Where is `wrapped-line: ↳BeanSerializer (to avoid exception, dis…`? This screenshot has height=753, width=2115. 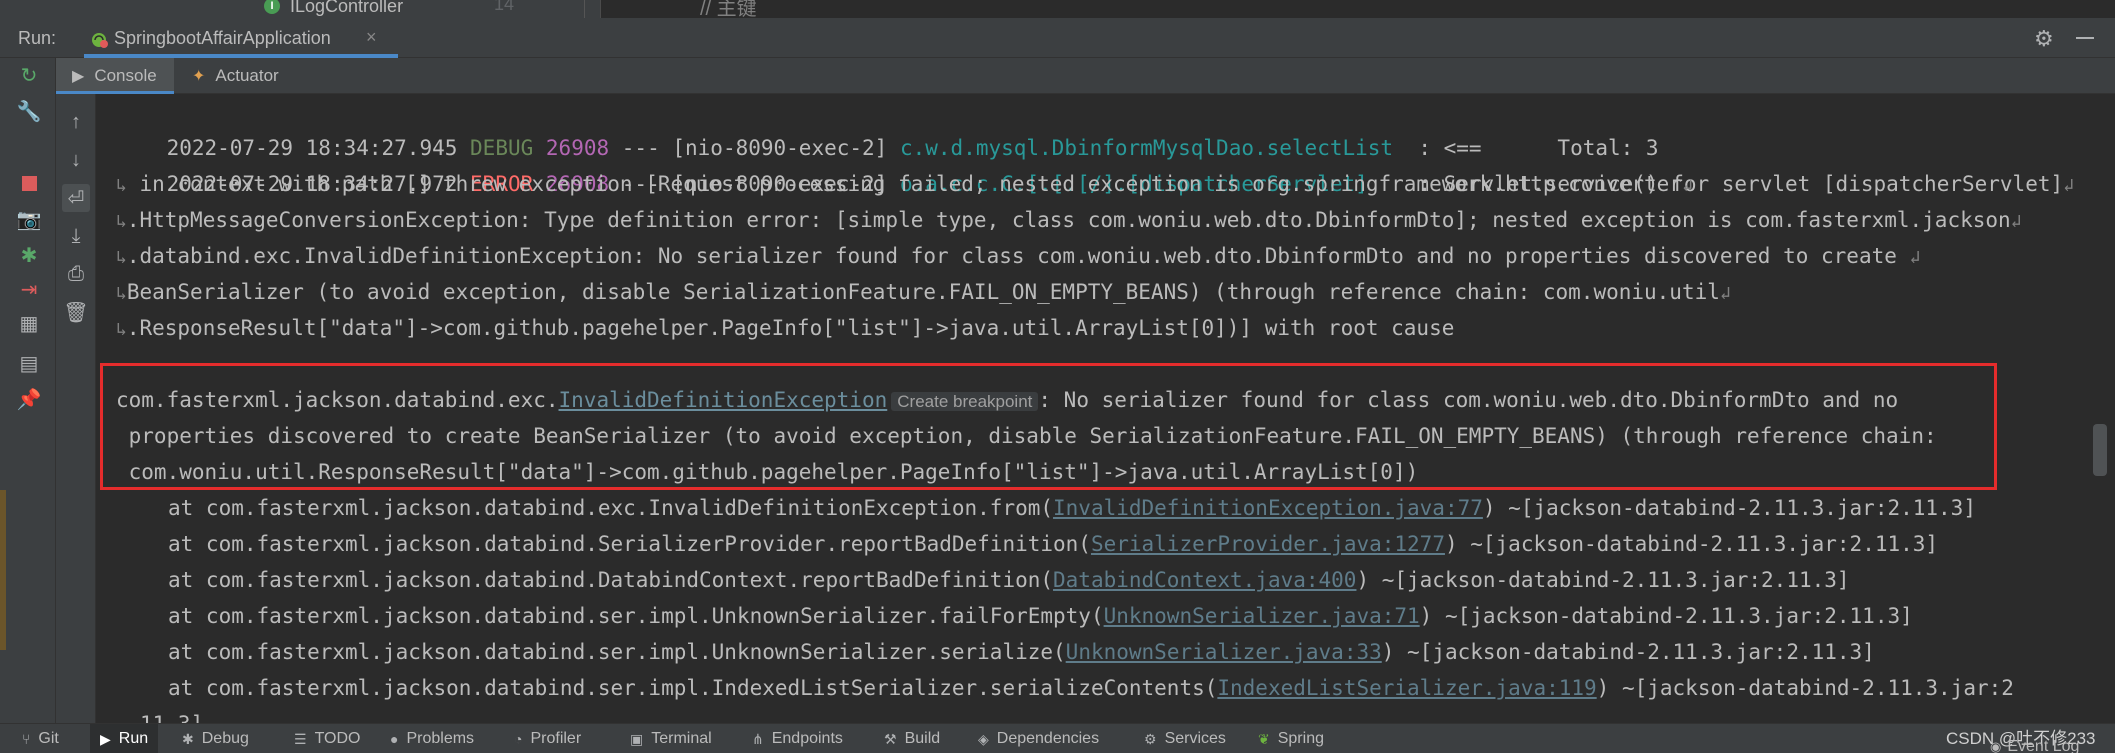
wrapped-line: ↳BeanSerializer (to avoid exception, dis… is located at coordinates (923, 292).